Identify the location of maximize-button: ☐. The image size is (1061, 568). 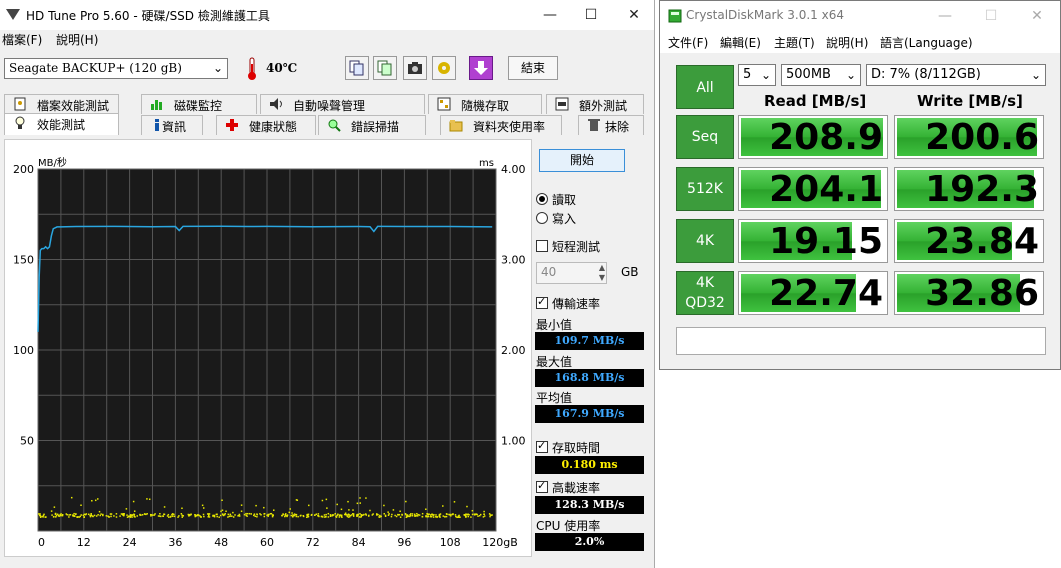
(591, 15).